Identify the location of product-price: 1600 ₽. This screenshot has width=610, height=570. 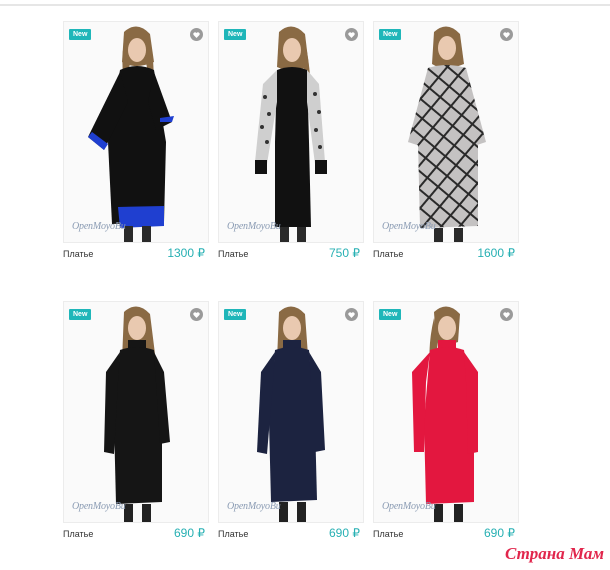
(496, 253).